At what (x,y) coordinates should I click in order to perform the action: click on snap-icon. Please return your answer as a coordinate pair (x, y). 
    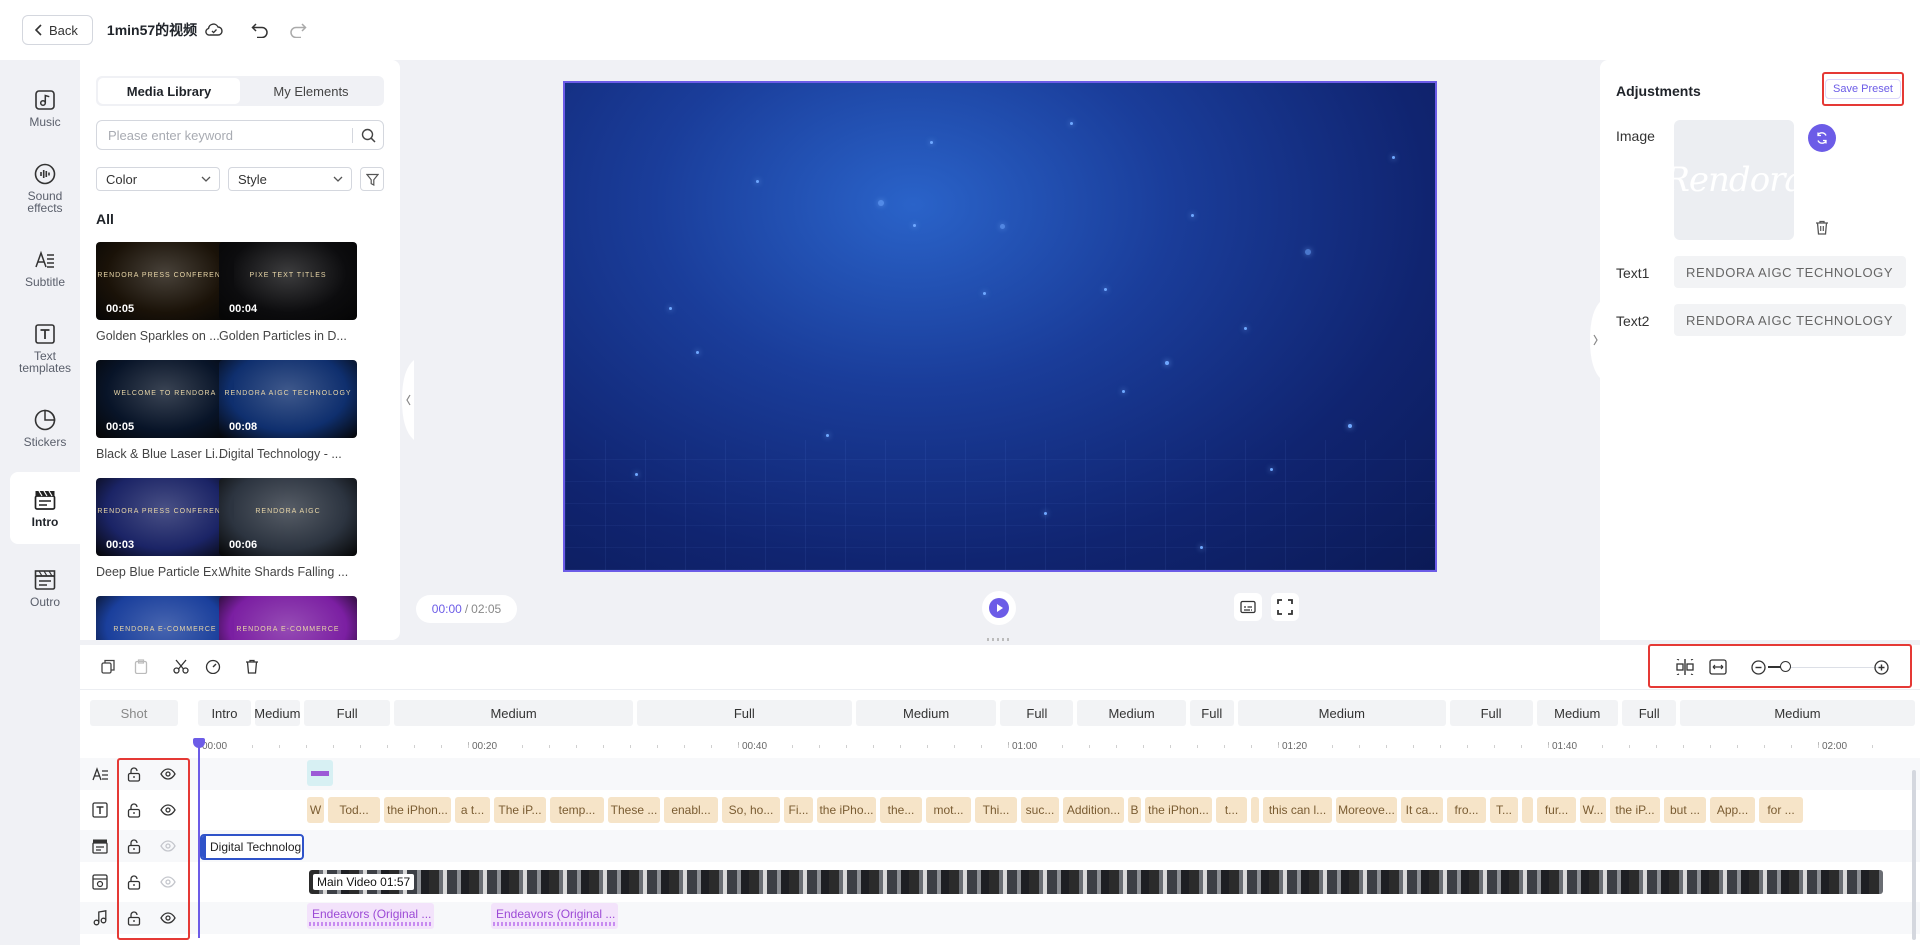
    Looking at the image, I should click on (1685, 667).